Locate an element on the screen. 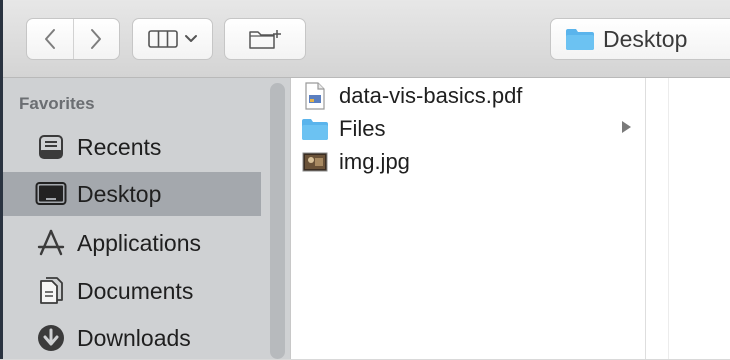 This screenshot has width=730, height=360. path-label: Desktop is located at coordinates (645, 38).